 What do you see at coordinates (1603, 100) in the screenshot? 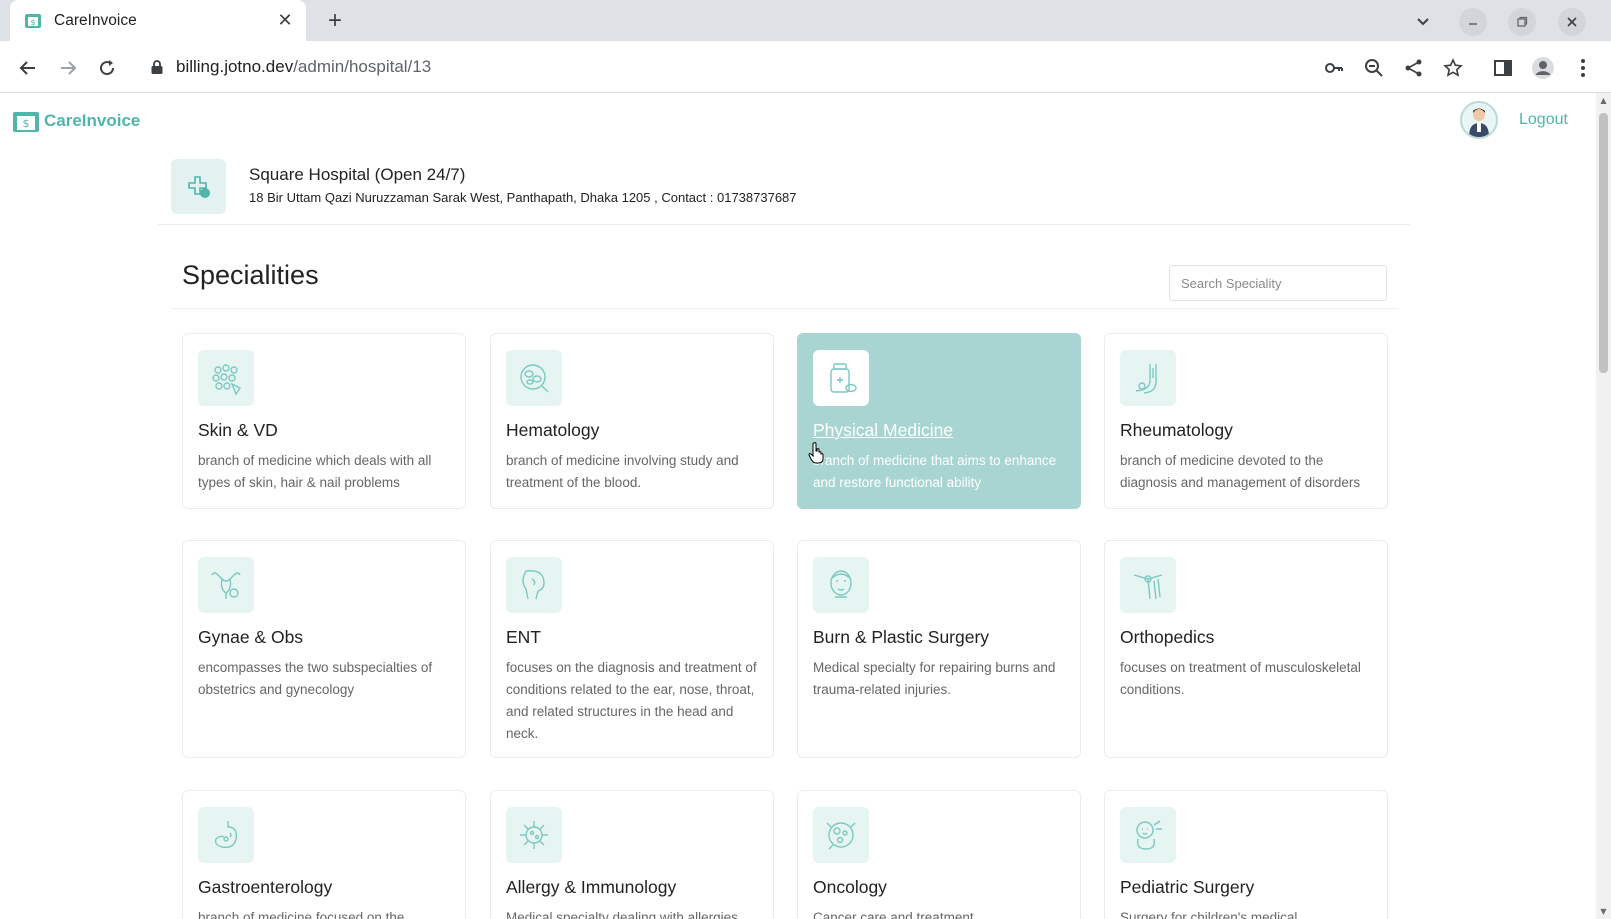
I see `scroll-up-arrow-icon: ▲` at bounding box center [1603, 100].